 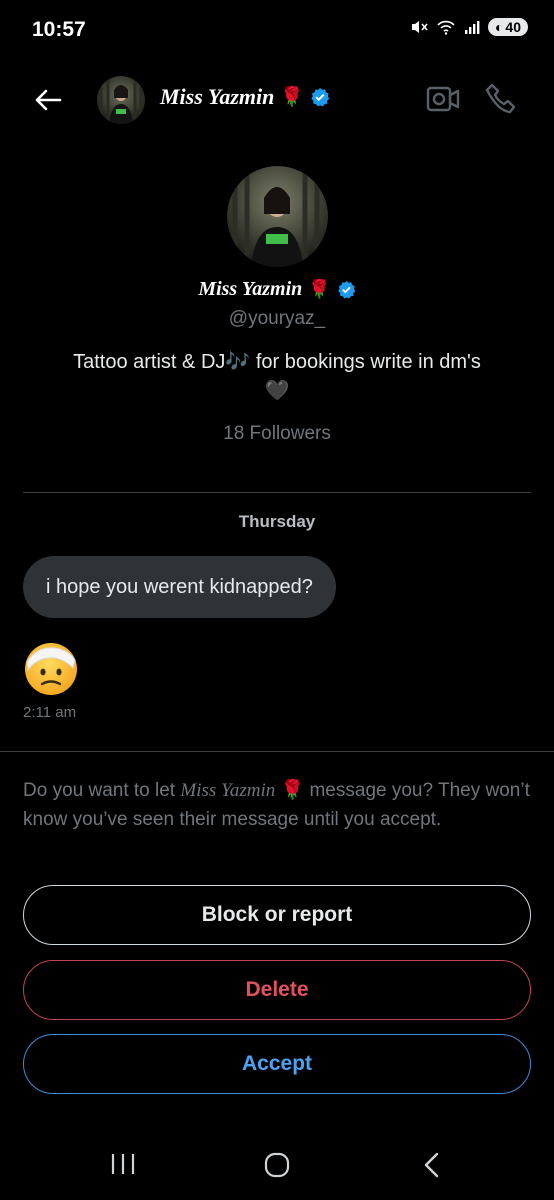 I want to click on profile-display-name: Miss Yazmin 🌹, so click(x=277, y=289).